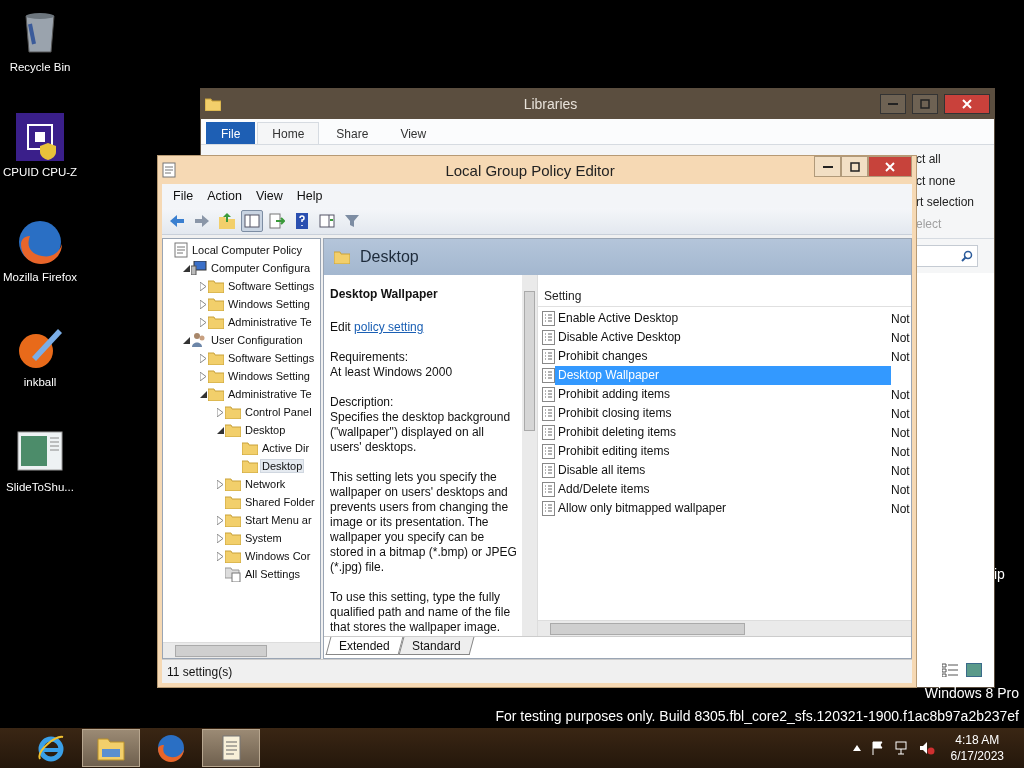 The image size is (1024, 768). What do you see at coordinates (40, 242) in the screenshot?
I see `fox-globe-icon` at bounding box center [40, 242].